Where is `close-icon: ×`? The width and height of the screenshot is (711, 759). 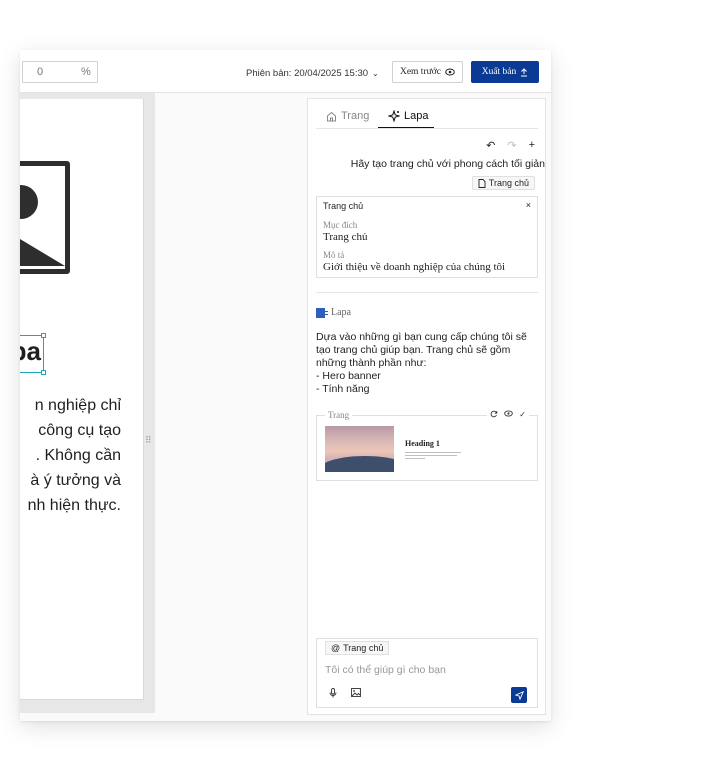
close-icon: × is located at coordinates (528, 205).